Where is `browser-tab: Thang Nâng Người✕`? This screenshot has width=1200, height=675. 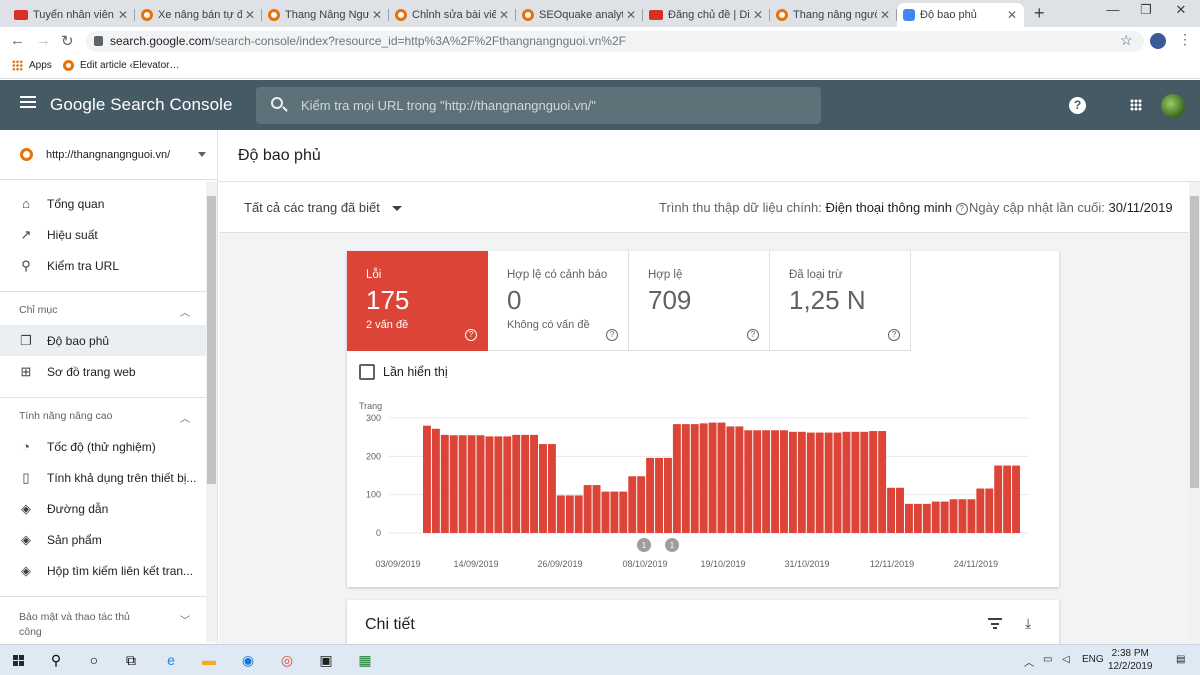
browser-tab: Thang Nâng Người✕ is located at coordinates (325, 15).